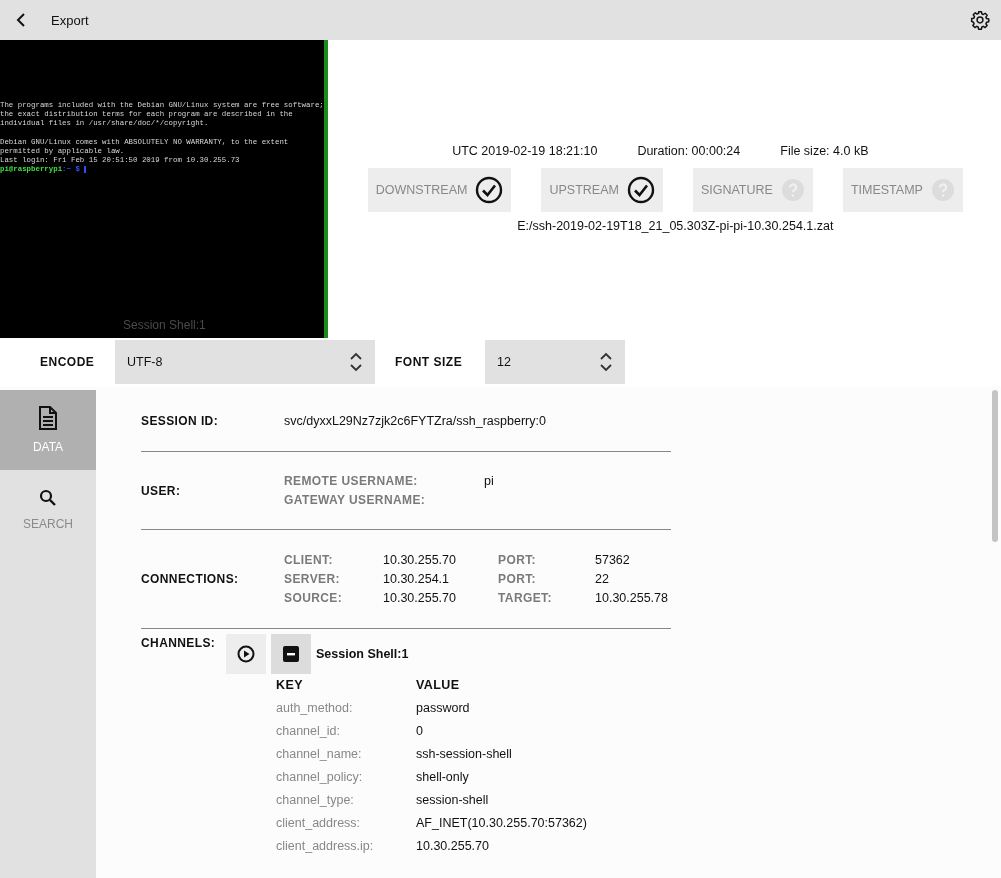 The height and width of the screenshot is (878, 1001). Describe the element at coordinates (555, 362) in the screenshot. I see `font-size-select: 12` at that location.